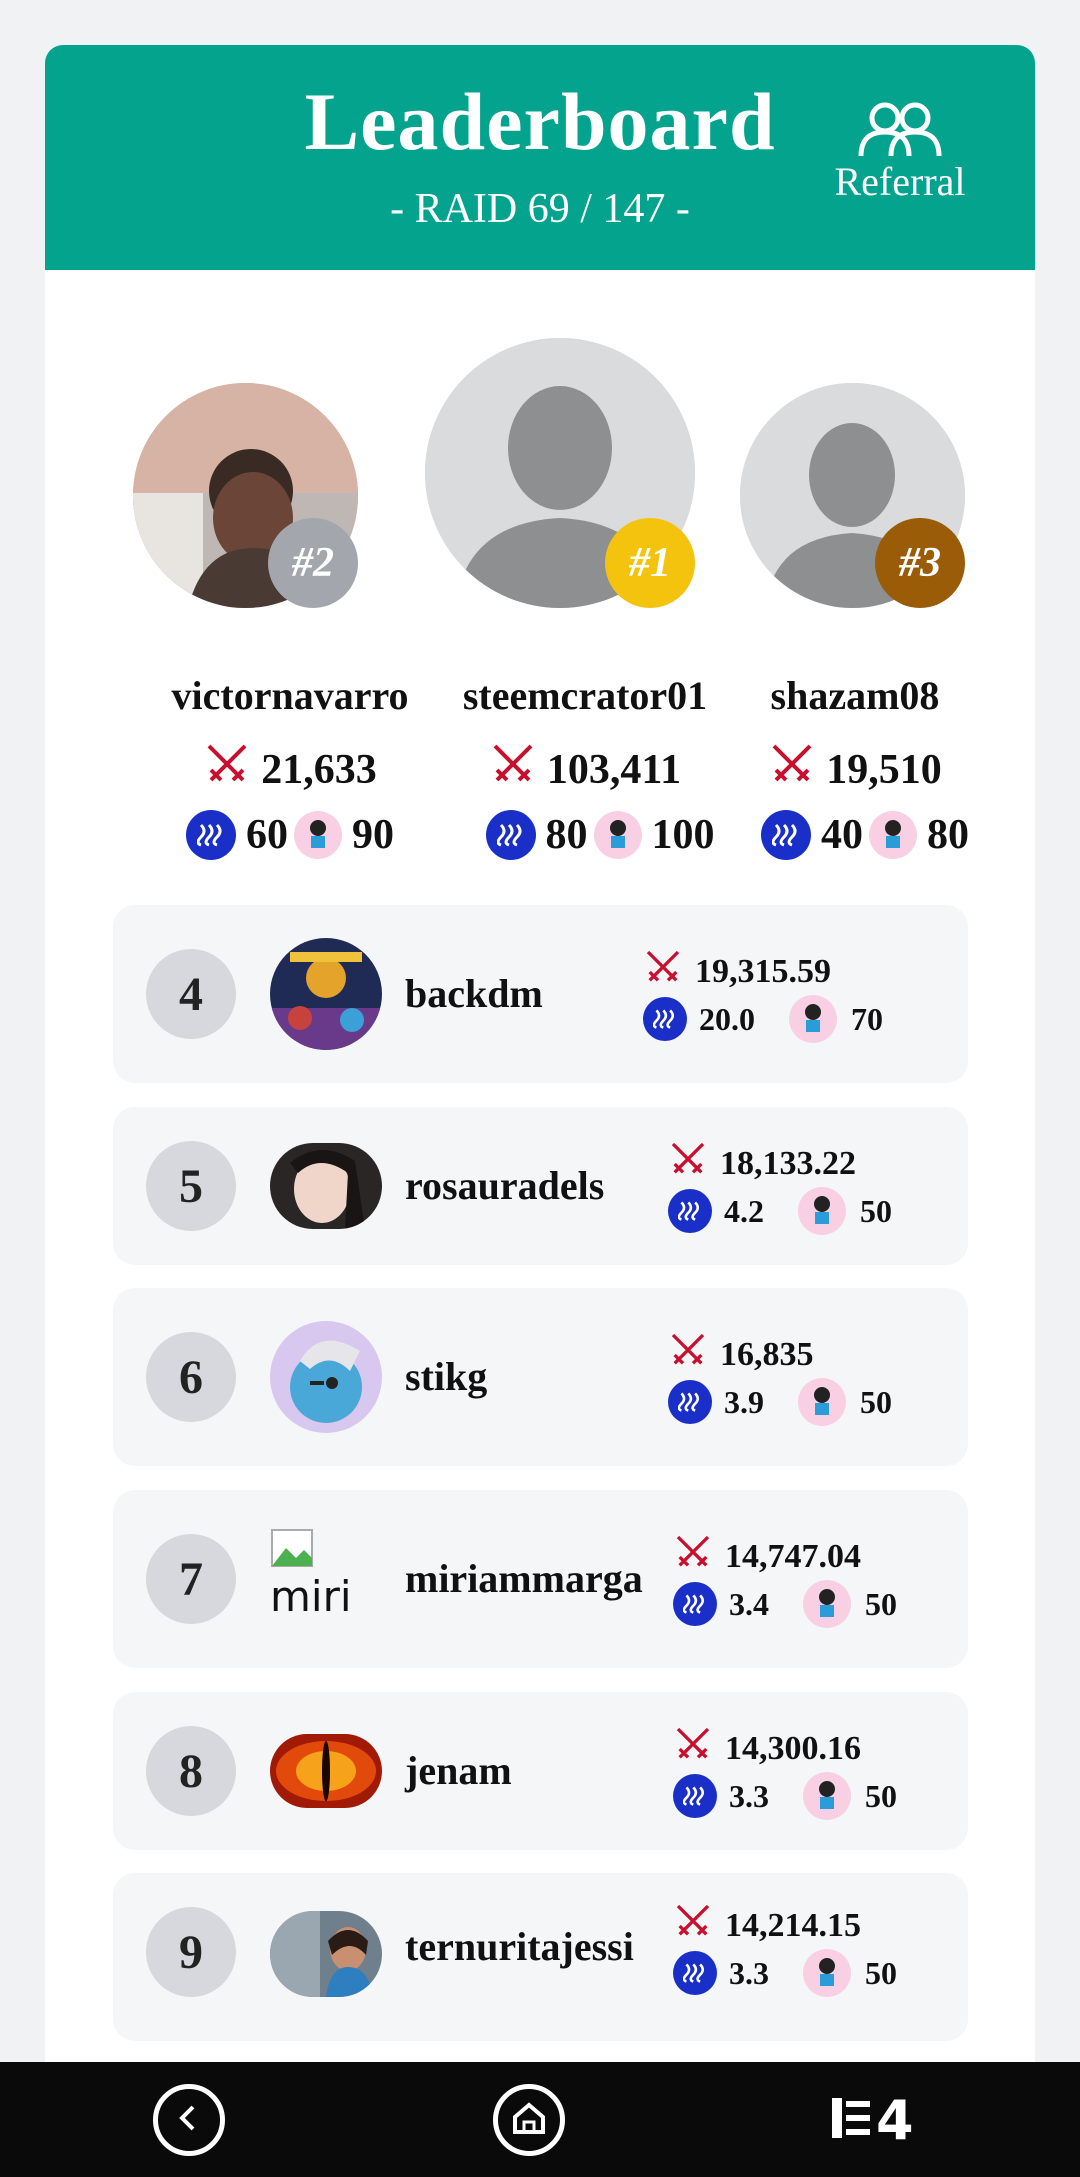 The height and width of the screenshot is (2177, 1080). I want to click on podium-name: shazam08, so click(855, 695).